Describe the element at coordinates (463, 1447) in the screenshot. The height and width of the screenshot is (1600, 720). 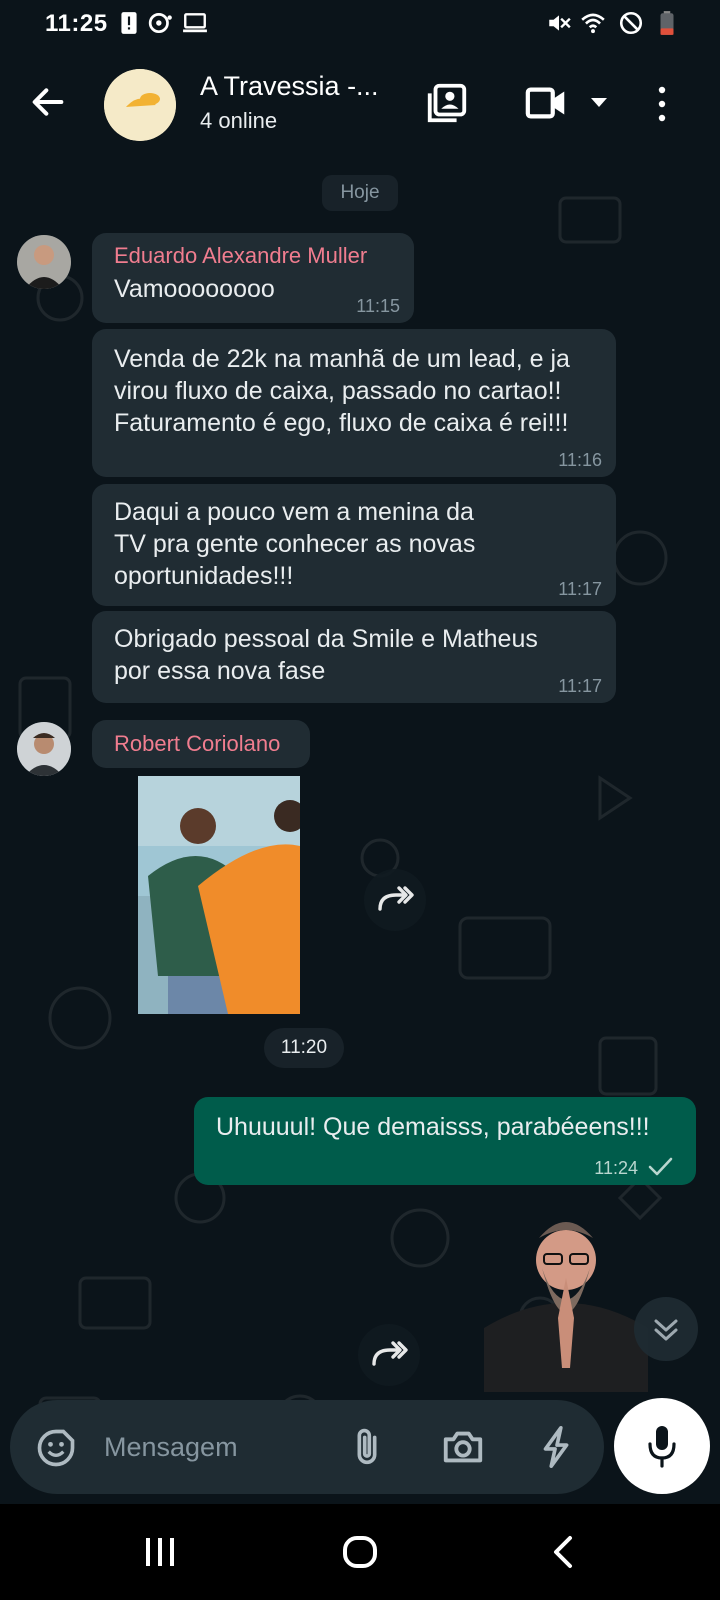
I see `camera-icon` at that location.